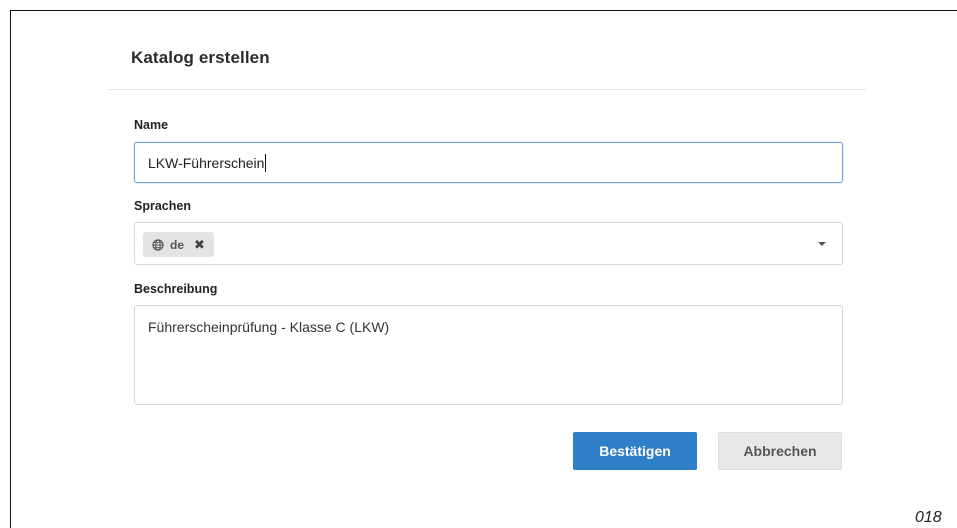  Describe the element at coordinates (199, 244) in the screenshot. I see `close-icon: ✖` at that location.